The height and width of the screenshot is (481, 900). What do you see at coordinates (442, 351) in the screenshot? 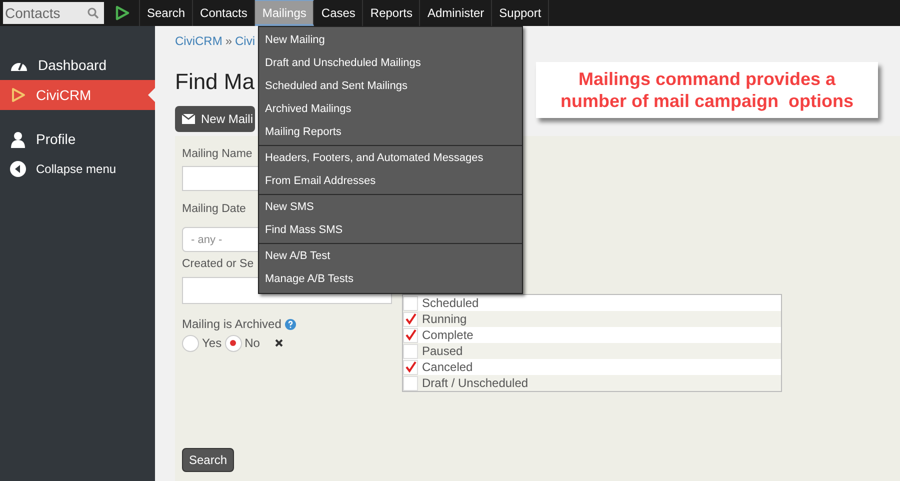
I see `checkbox-label: Paused` at bounding box center [442, 351].